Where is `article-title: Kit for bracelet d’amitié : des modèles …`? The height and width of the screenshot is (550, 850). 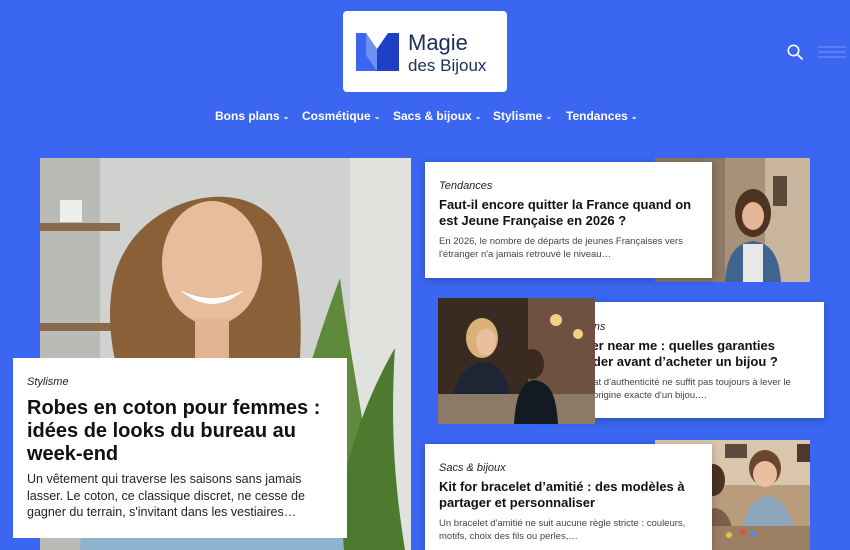
article-title: Kit for bracelet d’amitié : des modèles … is located at coordinates (568, 494).